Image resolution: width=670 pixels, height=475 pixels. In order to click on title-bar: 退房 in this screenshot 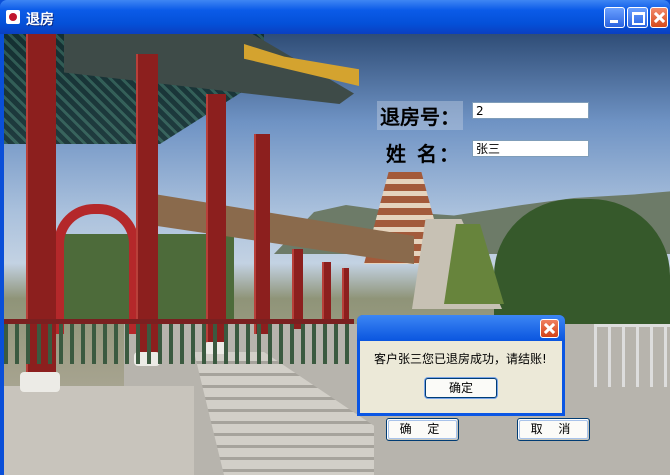, I will do `click(335, 17)`.